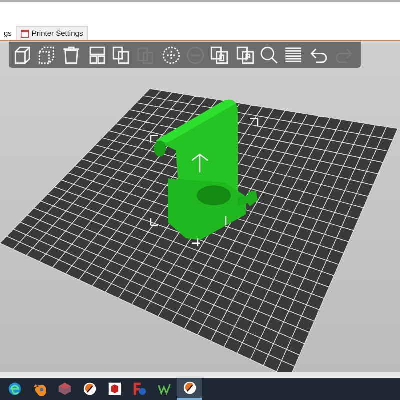 Image resolution: width=400 pixels, height=400 pixels. What do you see at coordinates (121, 55) in the screenshot?
I see `copy-icon` at bounding box center [121, 55].